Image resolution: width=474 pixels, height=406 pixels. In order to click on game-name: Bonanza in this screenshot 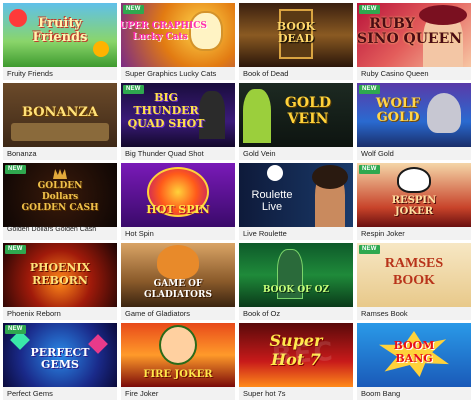, I will do `click(22, 153)`.